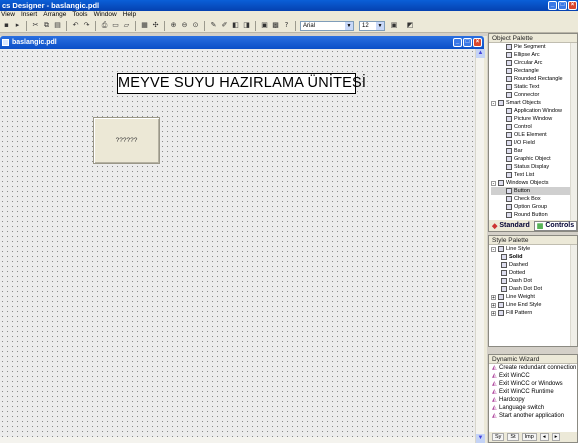 This screenshot has width=578, height=443. Describe the element at coordinates (184, 25) in the screenshot. I see `zoom-out-icon: ⊖` at that location.